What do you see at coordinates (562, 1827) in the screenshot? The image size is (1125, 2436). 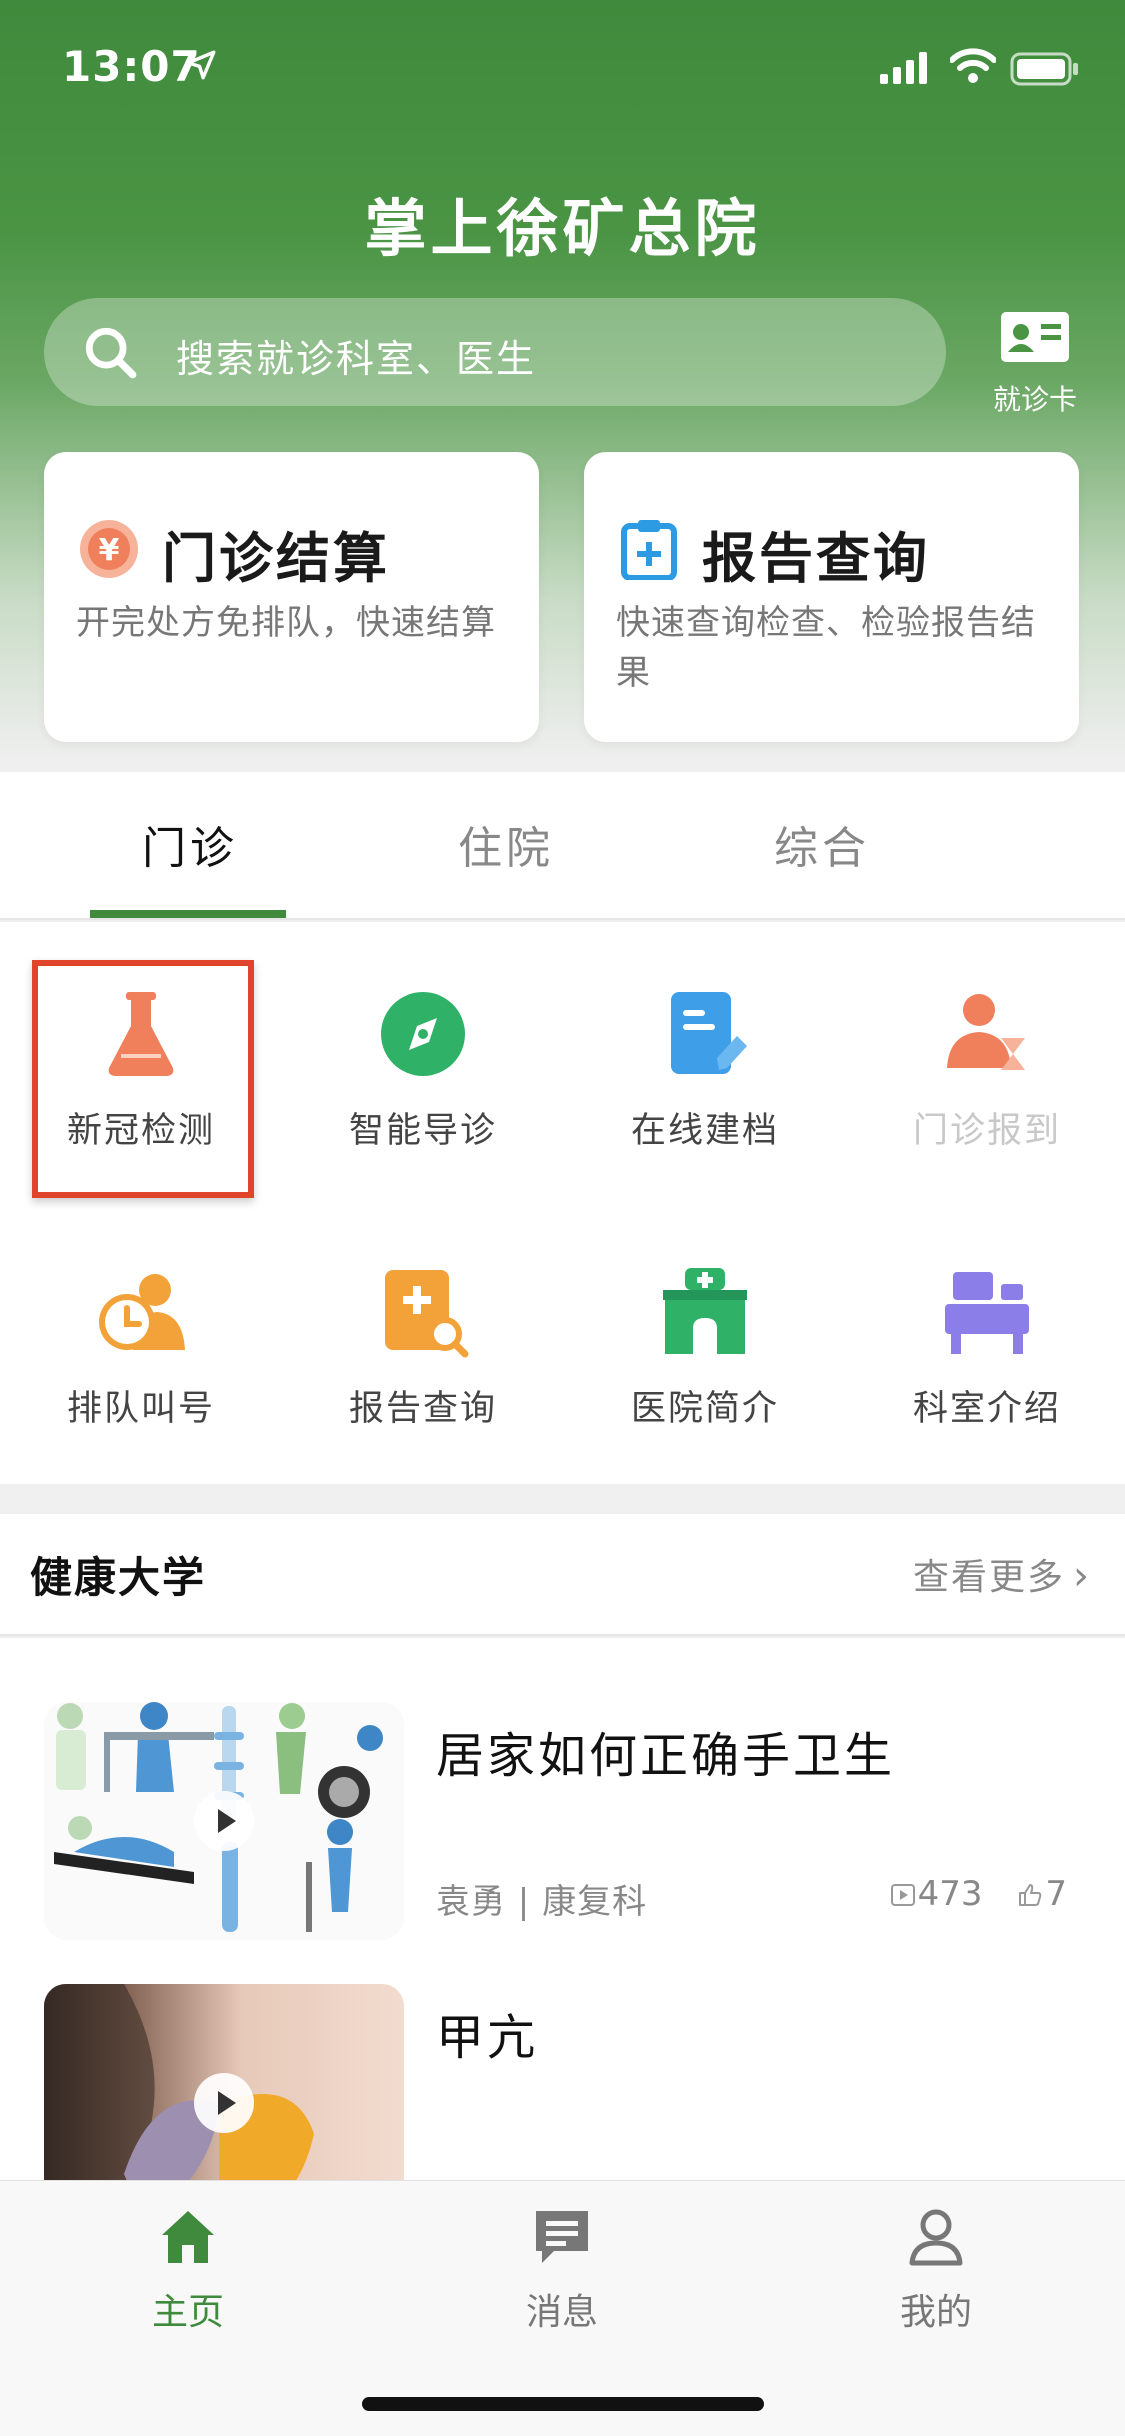 I see `article-item: 居家如何正确手卫生 袁勇 | 康复科 473 7` at bounding box center [562, 1827].